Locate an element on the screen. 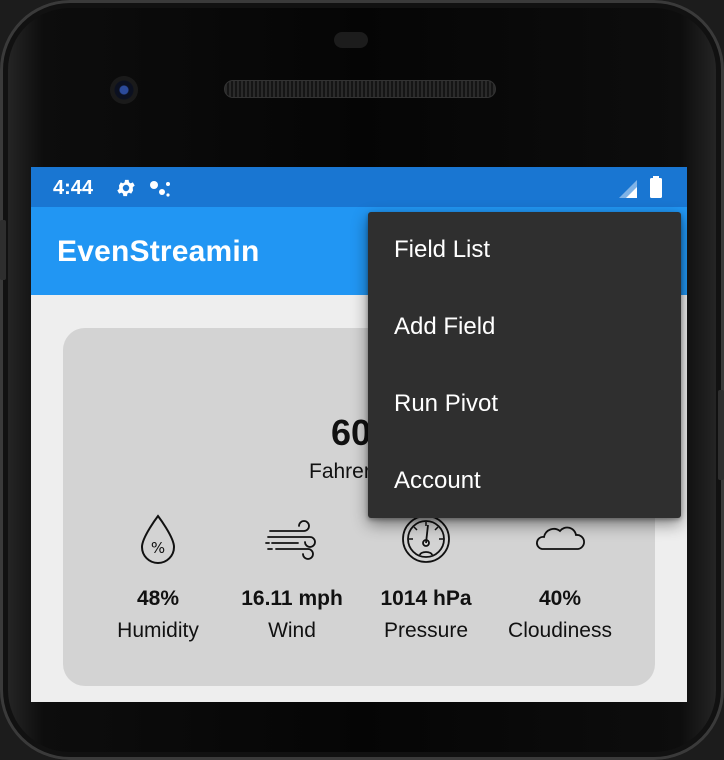 The height and width of the screenshot is (760, 724). status-bar: 4:44 is located at coordinates (359, 187).